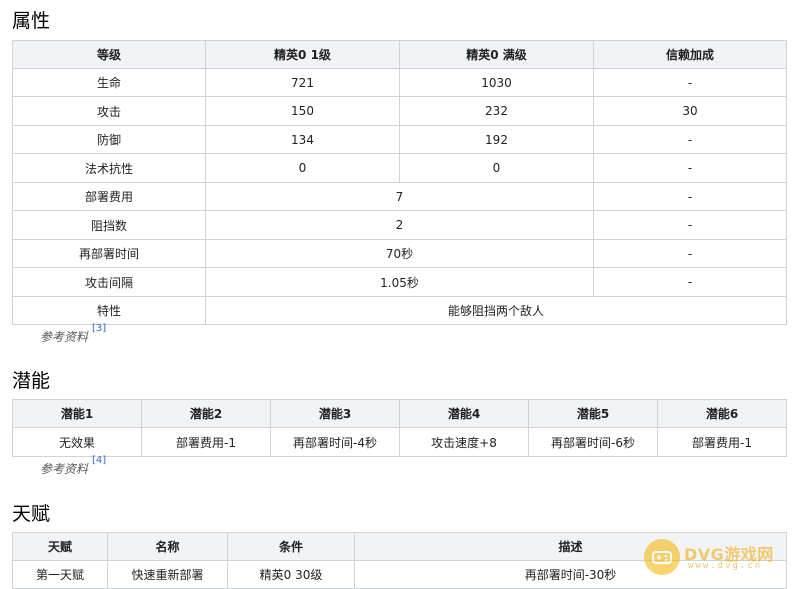  Describe the element at coordinates (496, 111) in the screenshot. I see `atk-max: 232` at that location.